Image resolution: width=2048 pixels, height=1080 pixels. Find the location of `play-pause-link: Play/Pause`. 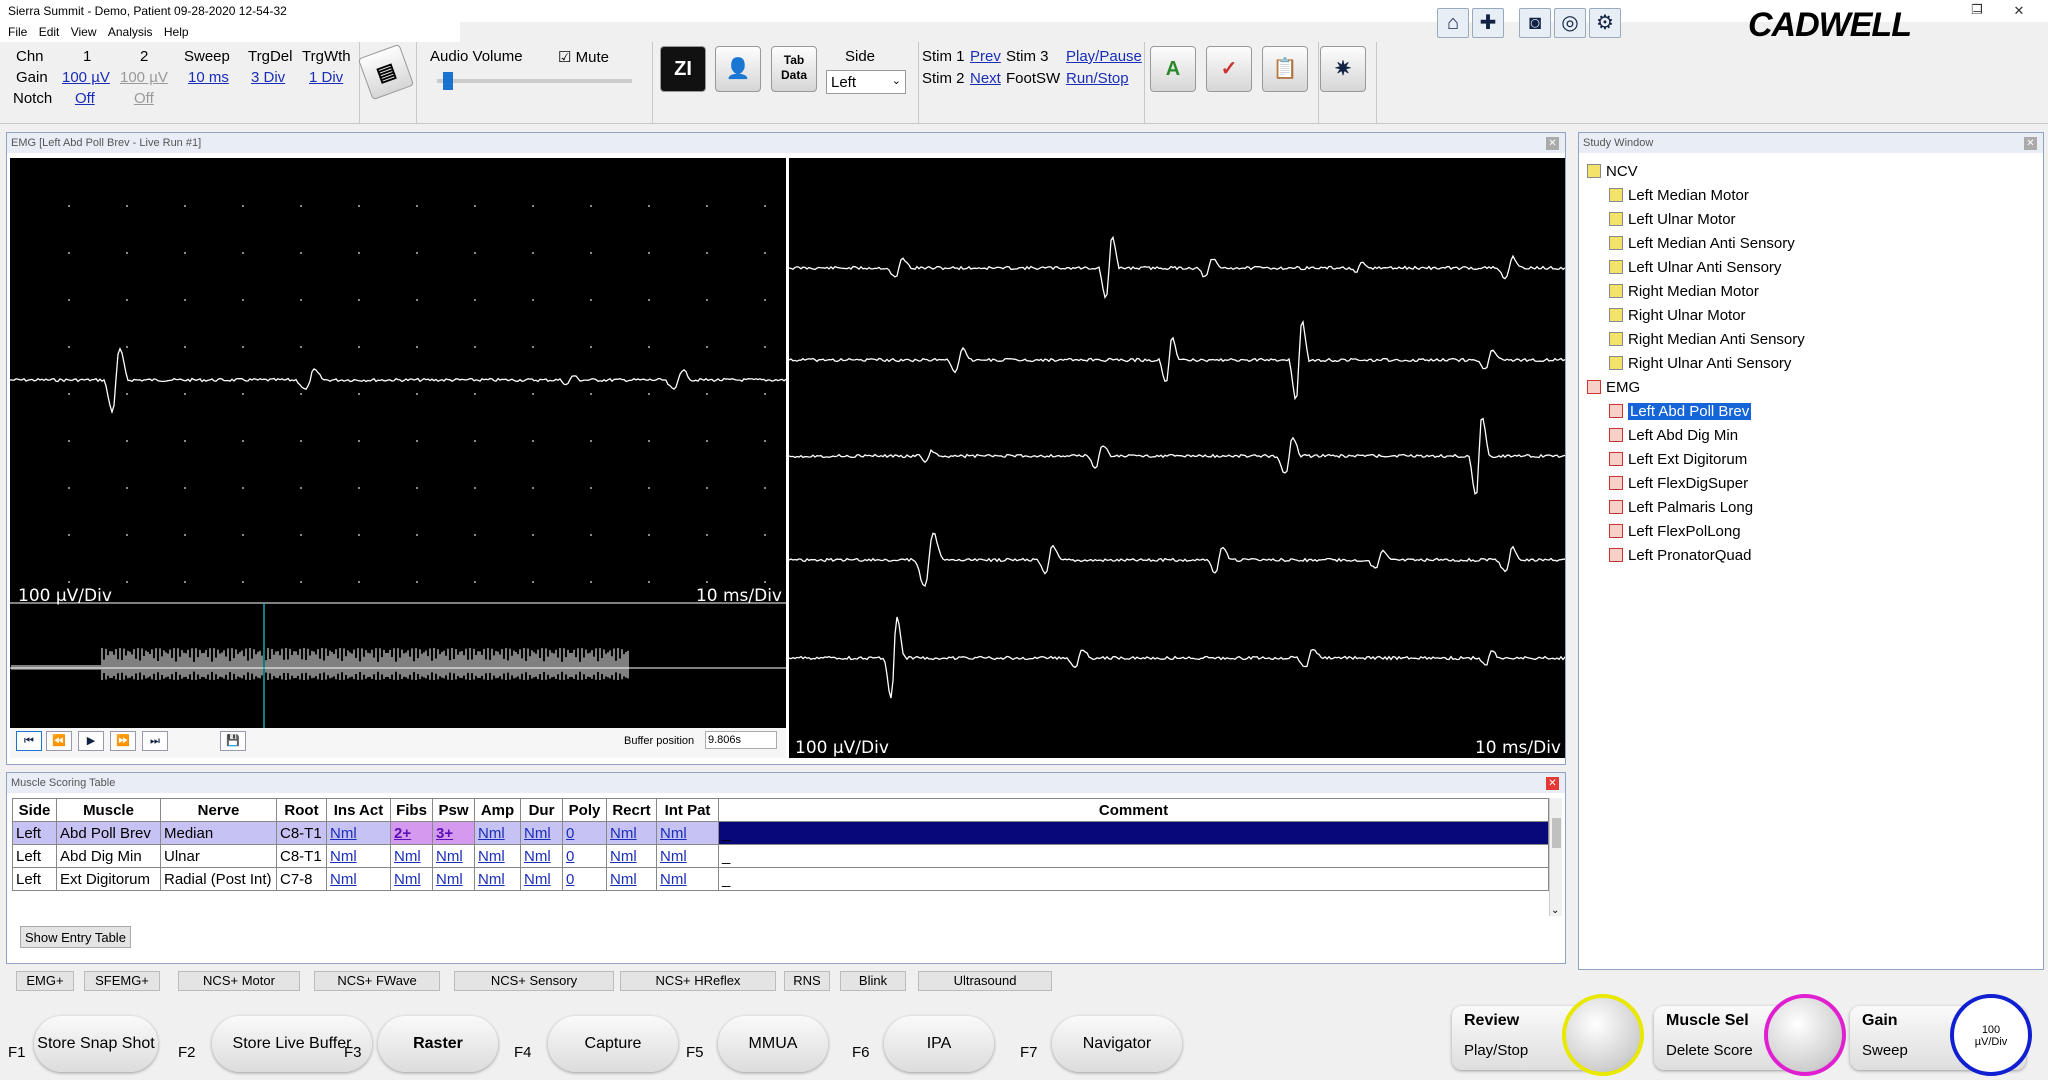

play-pause-link: Play/Pause is located at coordinates (1104, 56).